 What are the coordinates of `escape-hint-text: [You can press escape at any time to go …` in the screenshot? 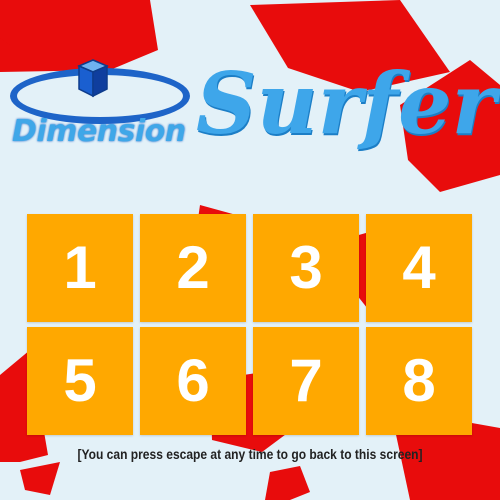 It's located at (250, 454).